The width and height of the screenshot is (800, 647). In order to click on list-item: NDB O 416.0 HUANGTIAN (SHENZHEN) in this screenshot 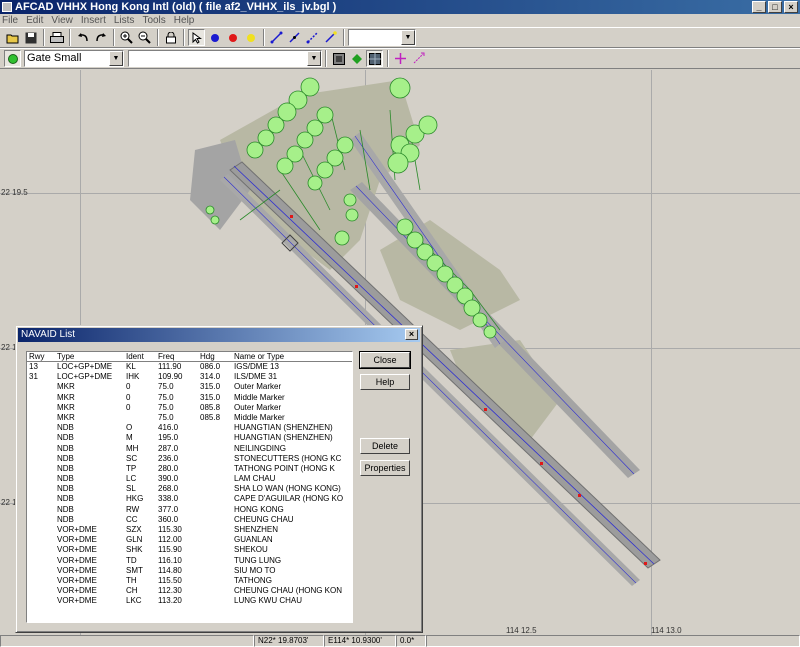, I will do `click(189, 428)`.